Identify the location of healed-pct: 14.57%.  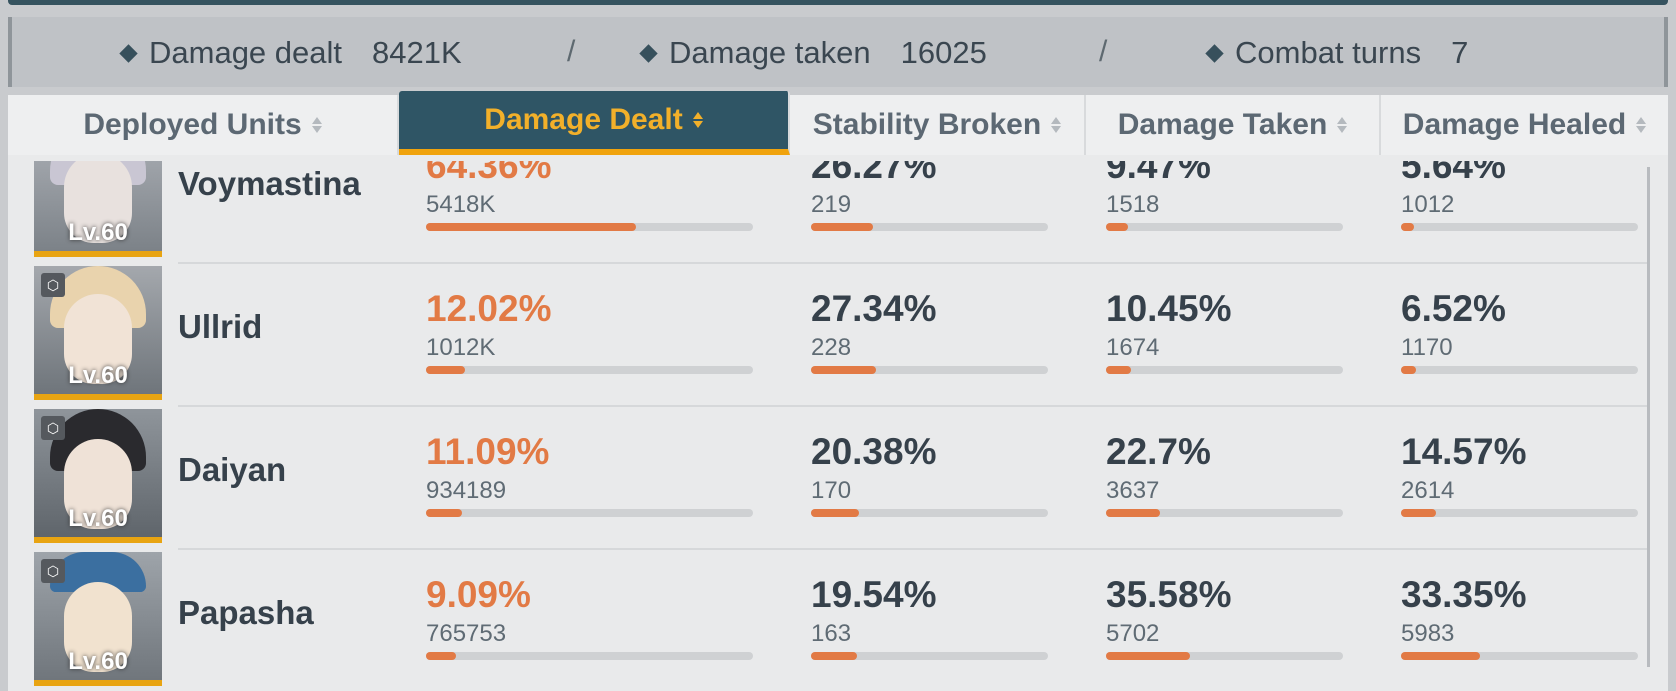
(1464, 451).